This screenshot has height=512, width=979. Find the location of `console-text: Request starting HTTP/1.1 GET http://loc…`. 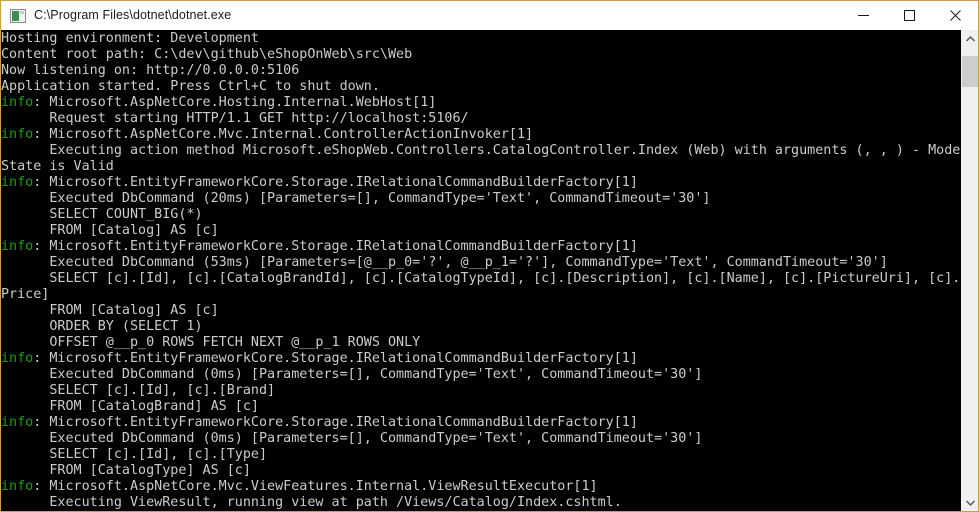

console-text: Request starting HTTP/1.1 GET http://loc… is located at coordinates (235, 118).